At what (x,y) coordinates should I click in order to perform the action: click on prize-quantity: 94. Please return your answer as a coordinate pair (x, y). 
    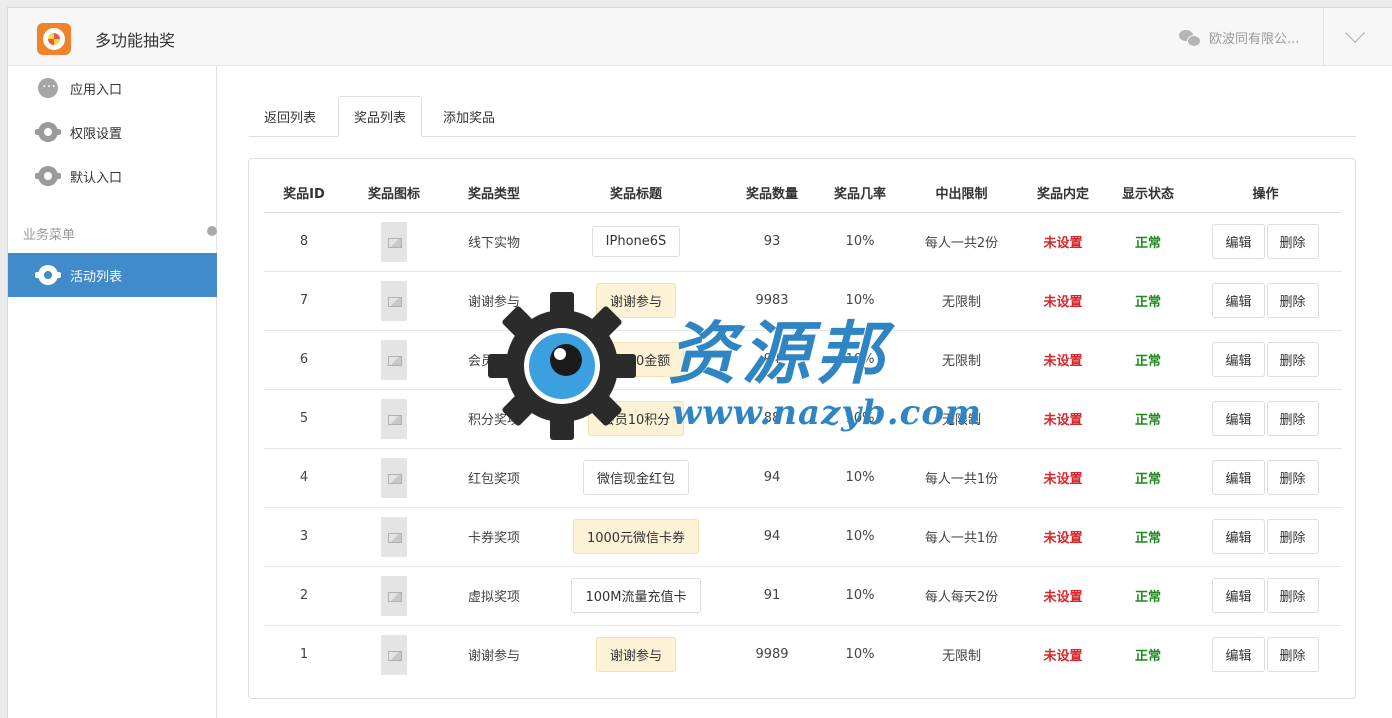
    Looking at the image, I should click on (772, 478).